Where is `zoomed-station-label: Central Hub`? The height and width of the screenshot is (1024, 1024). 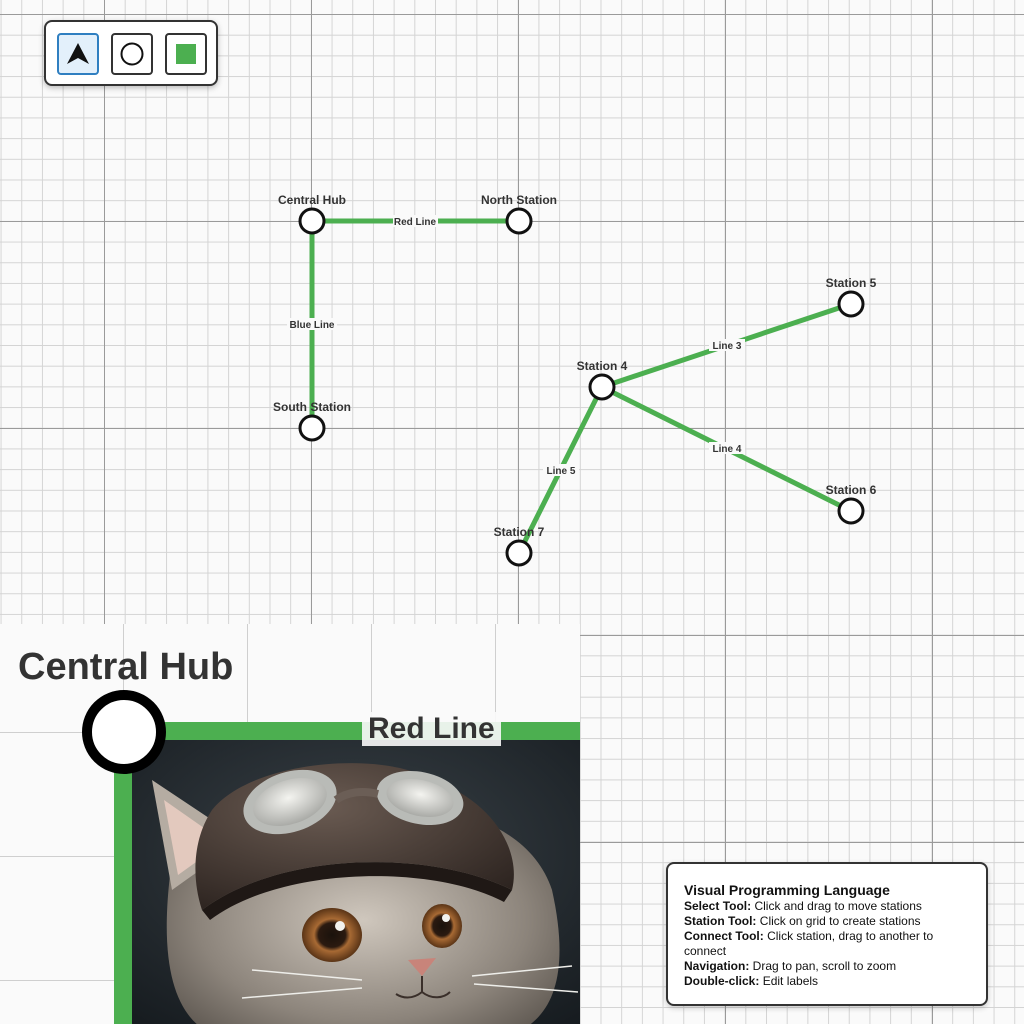
zoomed-station-label: Central Hub is located at coordinates (126, 667).